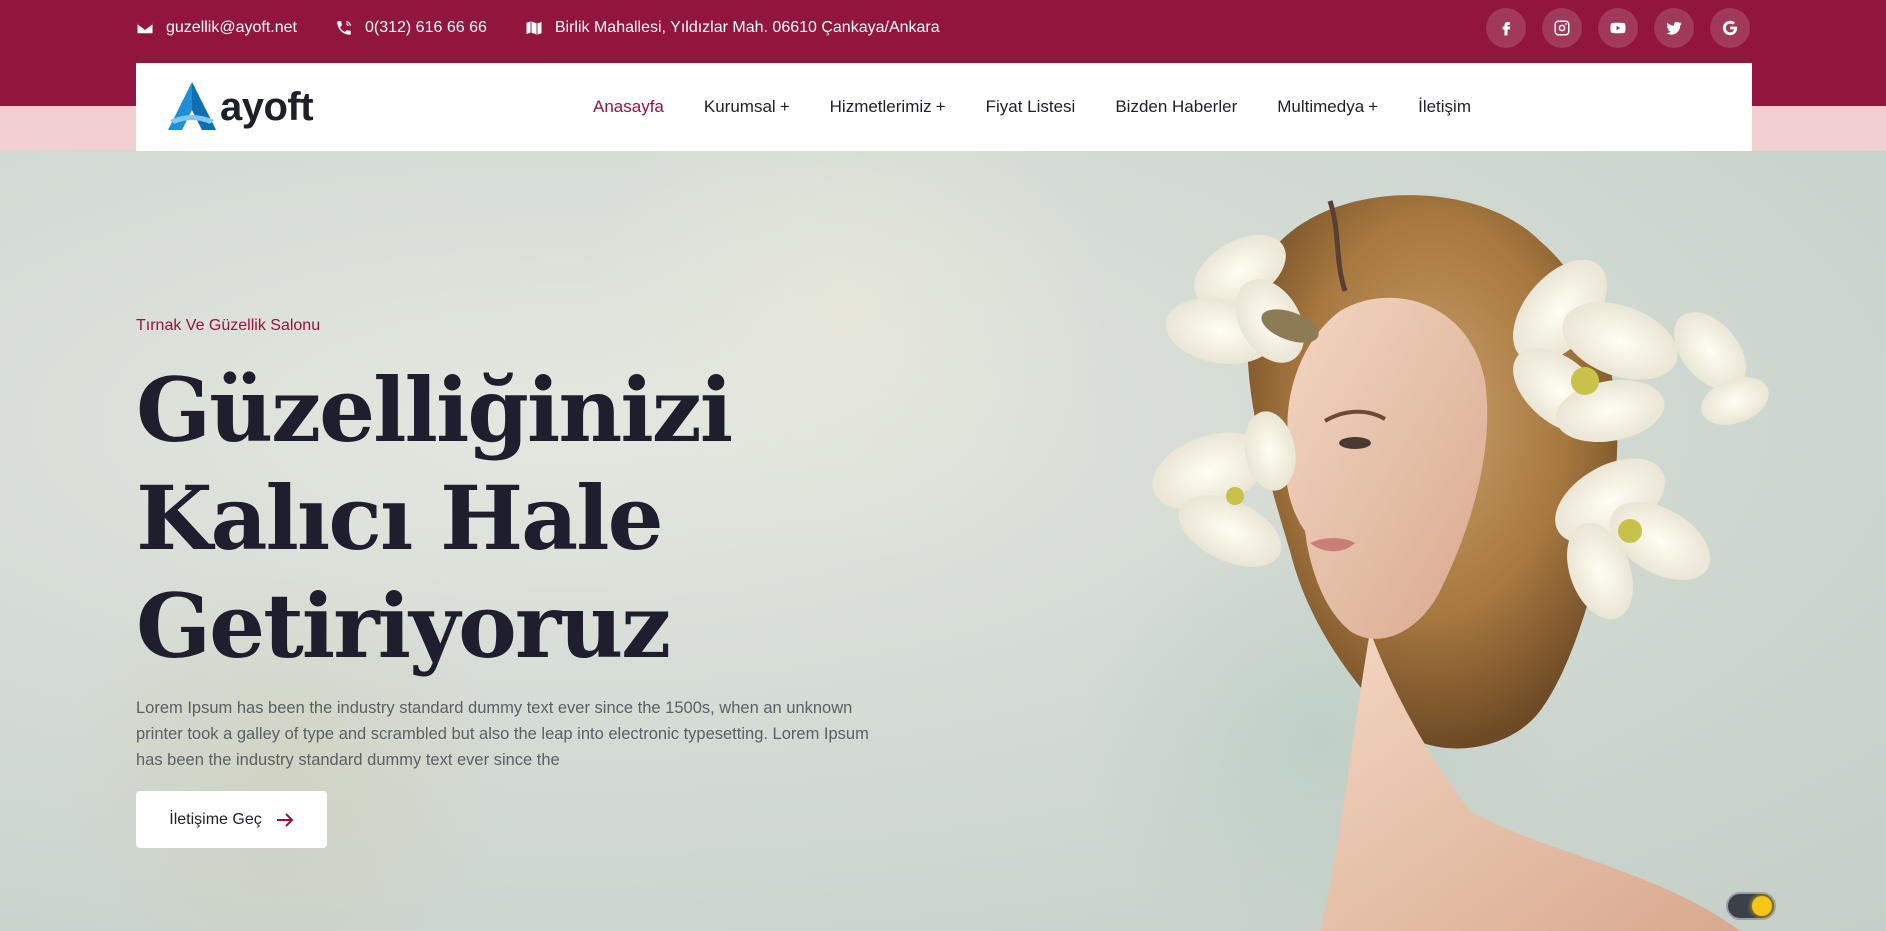 This screenshot has width=1886, height=931. Describe the element at coordinates (1730, 28) in the screenshot. I see `google-icon` at that location.